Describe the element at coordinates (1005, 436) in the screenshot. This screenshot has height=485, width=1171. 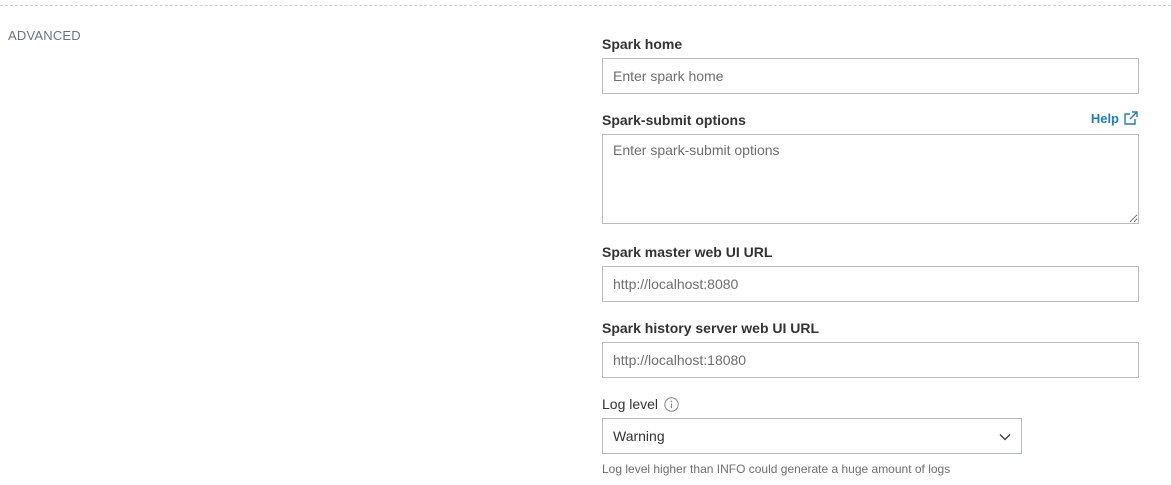
I see `chevron-down-icon` at that location.